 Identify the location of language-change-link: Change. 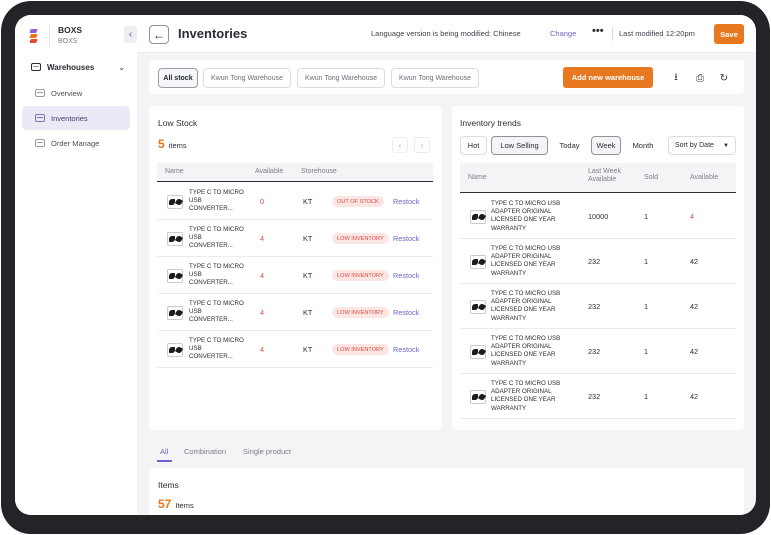
(563, 33).